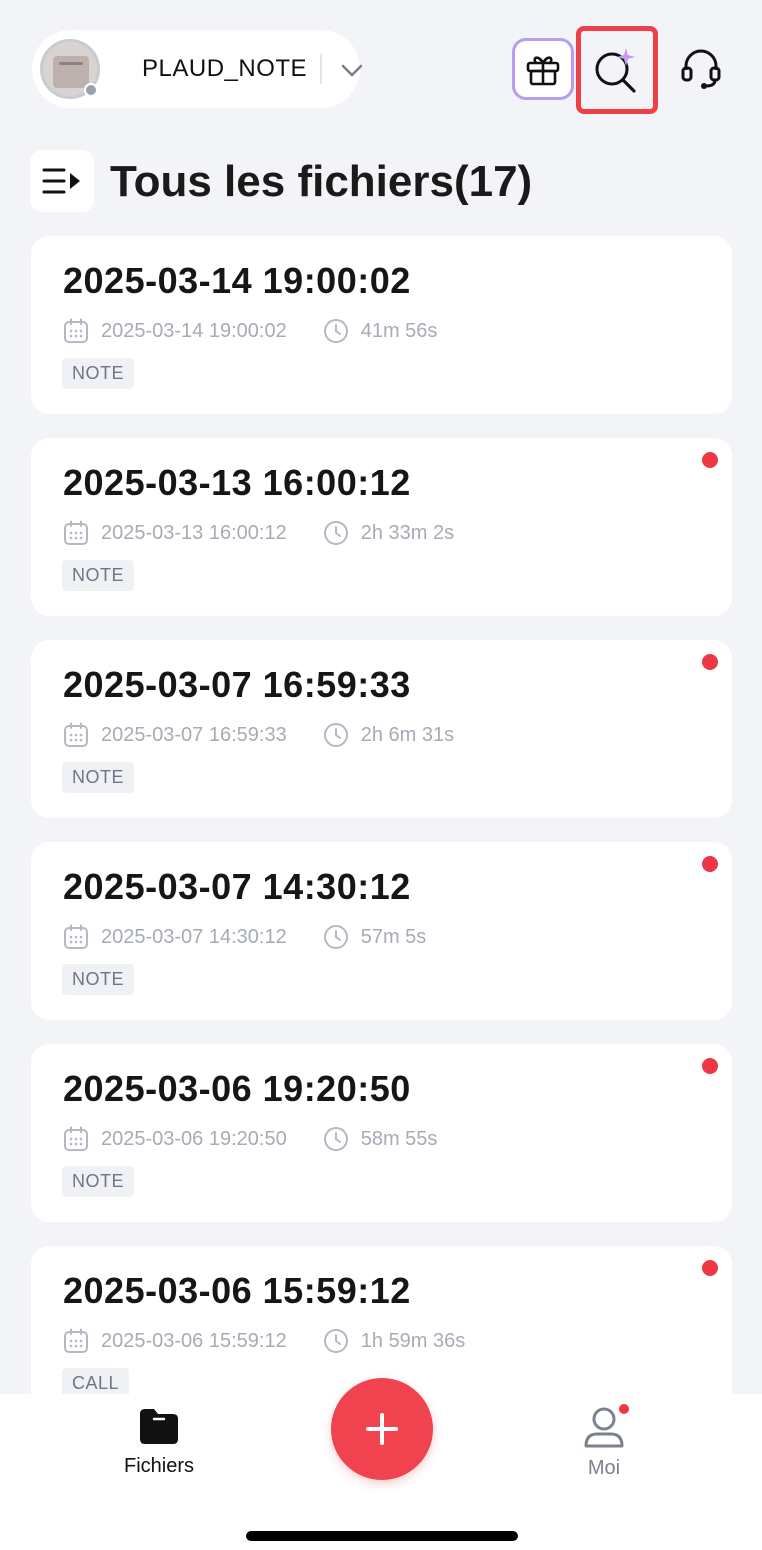 This screenshot has width=762, height=1550. I want to click on file-duration: 2h 6m 31s, so click(407, 734).